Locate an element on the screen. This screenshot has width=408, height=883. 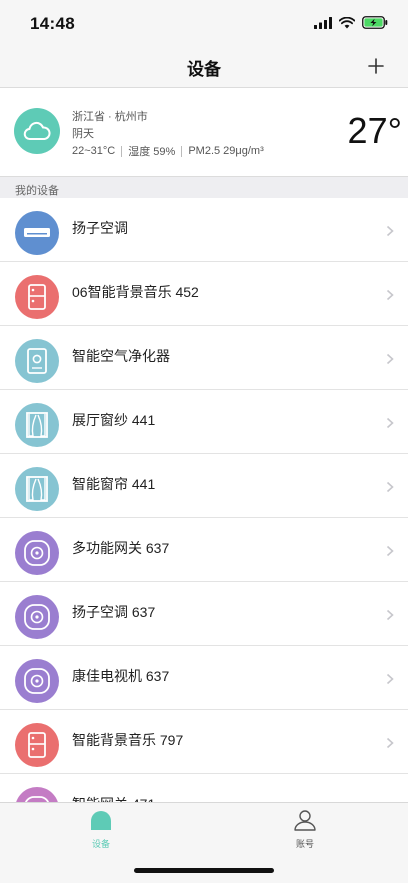
device-name: 智能窗帘 441 is located at coordinates (114, 484).